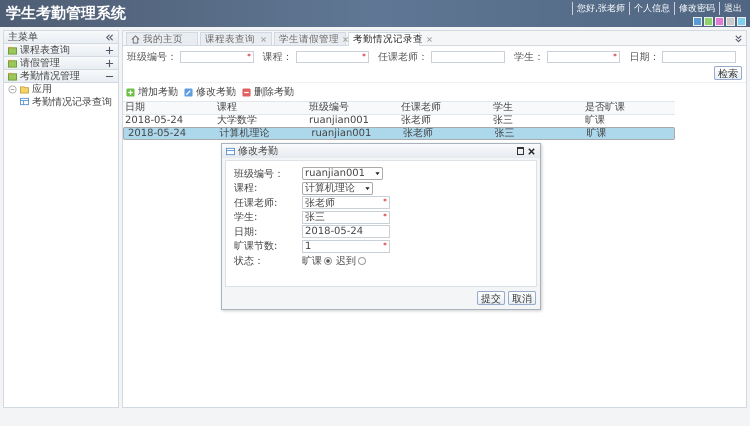 This screenshot has height=426, width=750. I want to click on chevron-icon, so click(738, 38).